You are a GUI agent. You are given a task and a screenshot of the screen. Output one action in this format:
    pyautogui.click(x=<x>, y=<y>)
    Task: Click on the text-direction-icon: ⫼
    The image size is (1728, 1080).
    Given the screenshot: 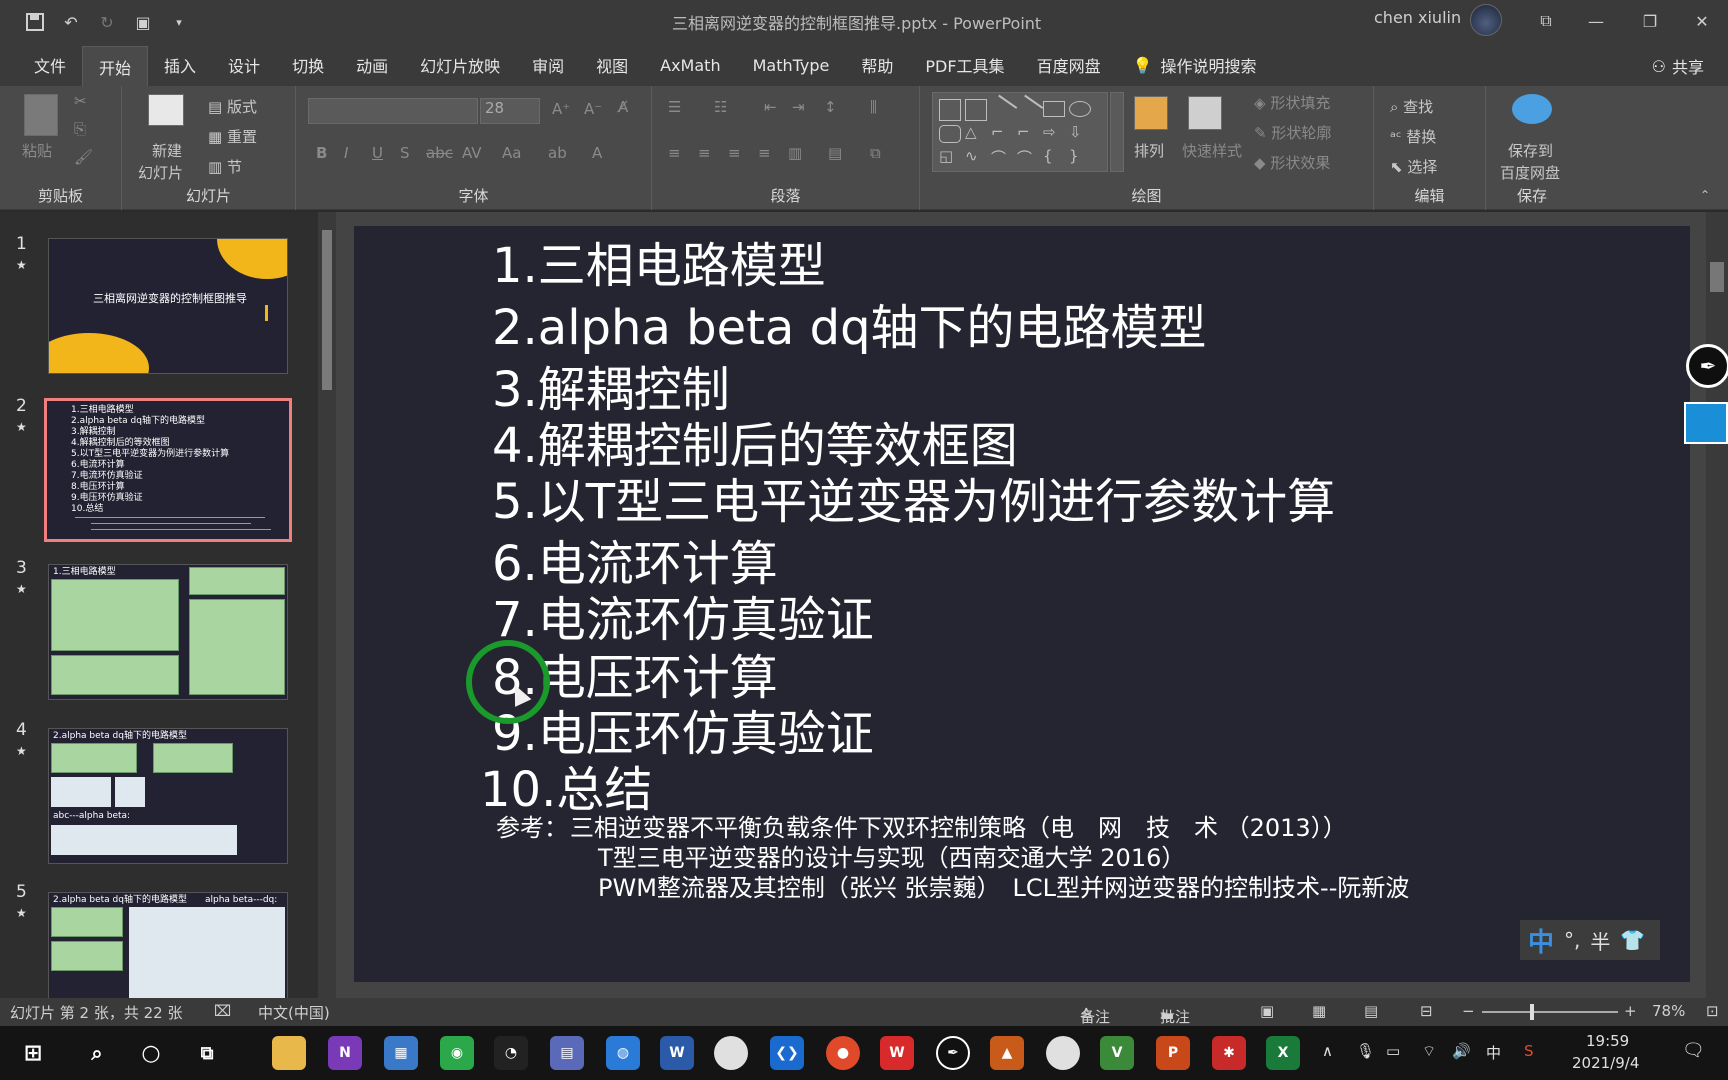 What is the action you would take?
    pyautogui.click(x=873, y=107)
    